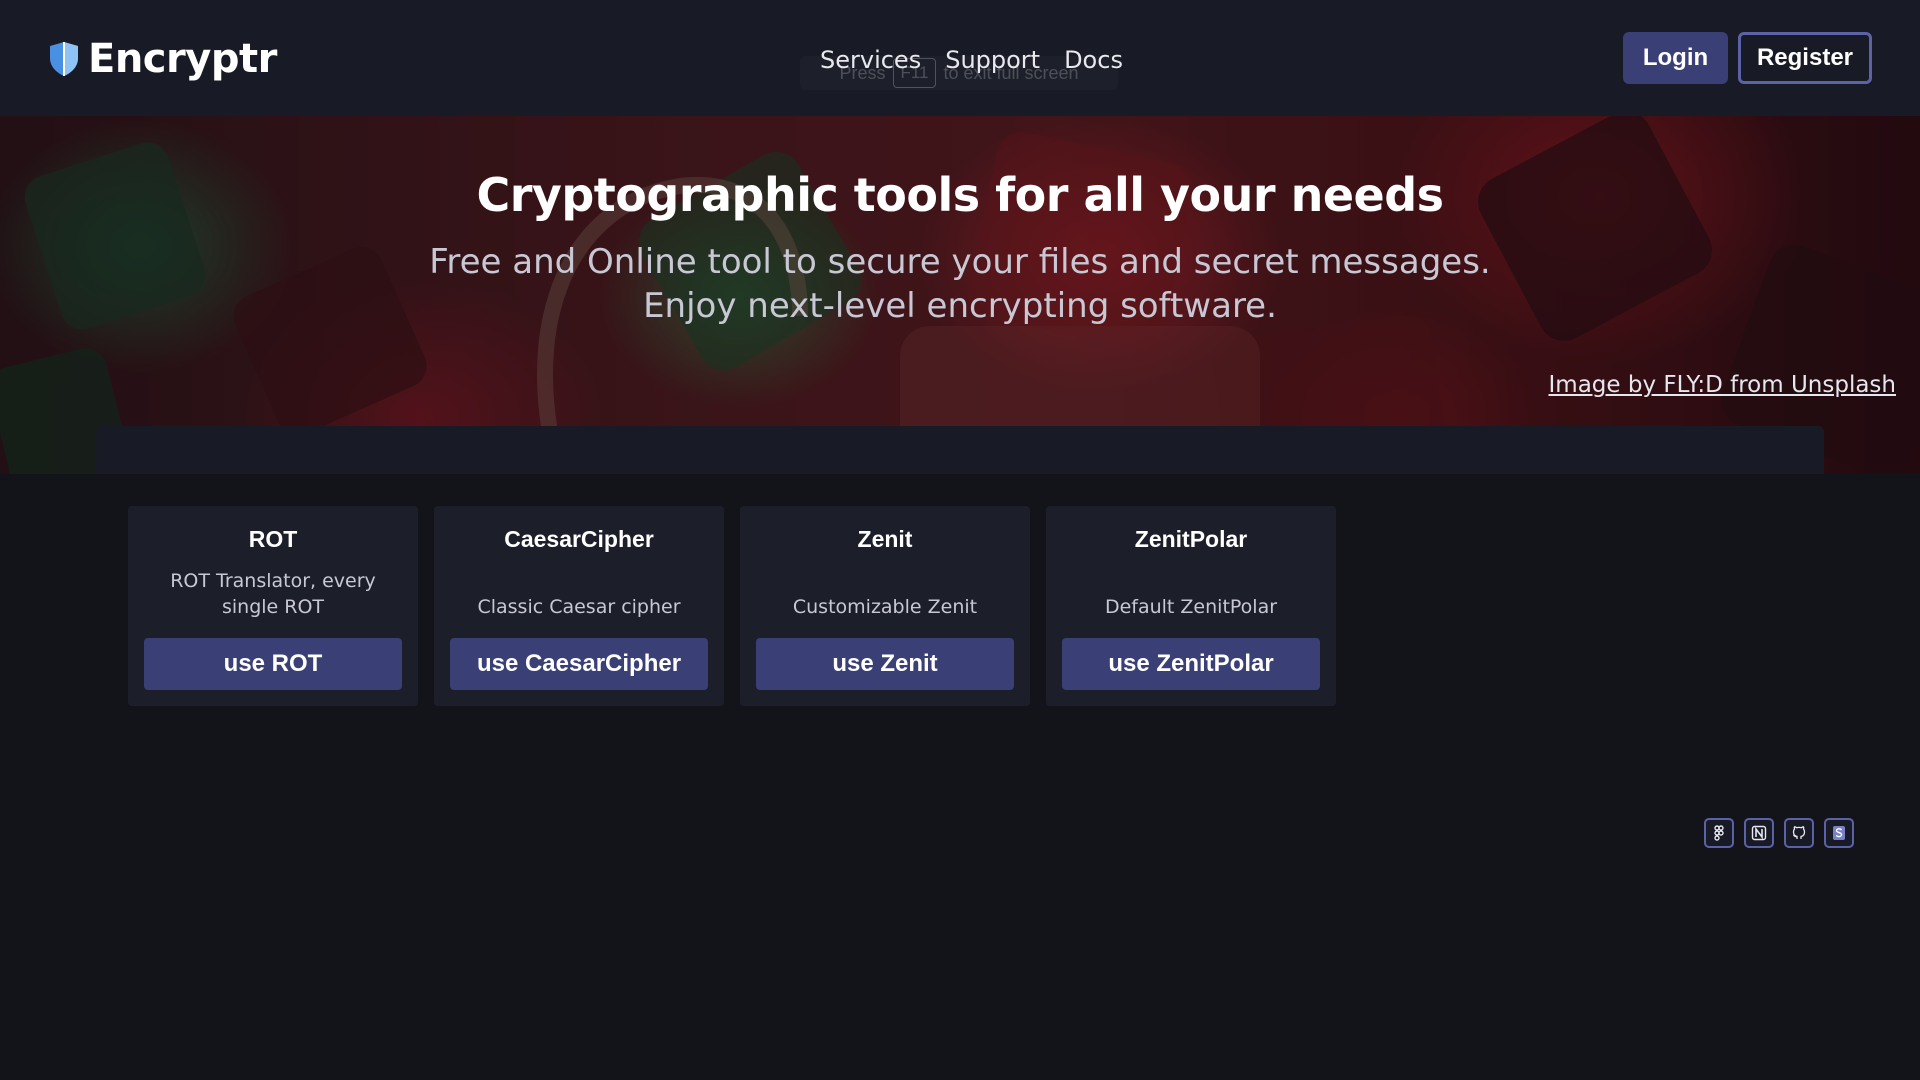 This screenshot has height=1080, width=1920. I want to click on card-title: Zenit, so click(885, 539).